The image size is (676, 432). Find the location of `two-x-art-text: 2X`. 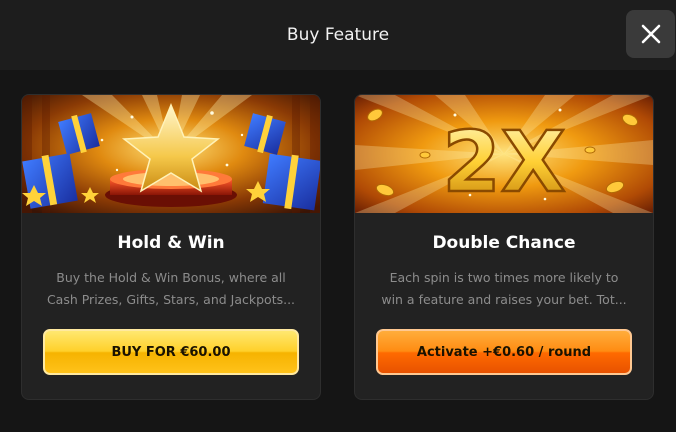

two-x-art-text: 2X is located at coordinates (503, 162).